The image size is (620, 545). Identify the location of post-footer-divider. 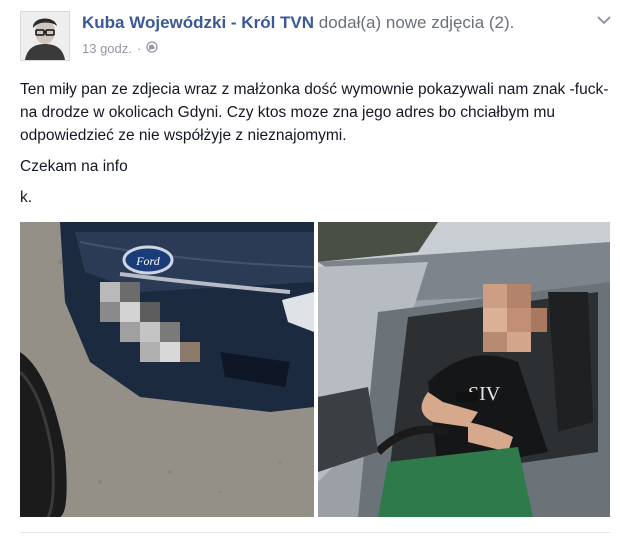
(315, 532).